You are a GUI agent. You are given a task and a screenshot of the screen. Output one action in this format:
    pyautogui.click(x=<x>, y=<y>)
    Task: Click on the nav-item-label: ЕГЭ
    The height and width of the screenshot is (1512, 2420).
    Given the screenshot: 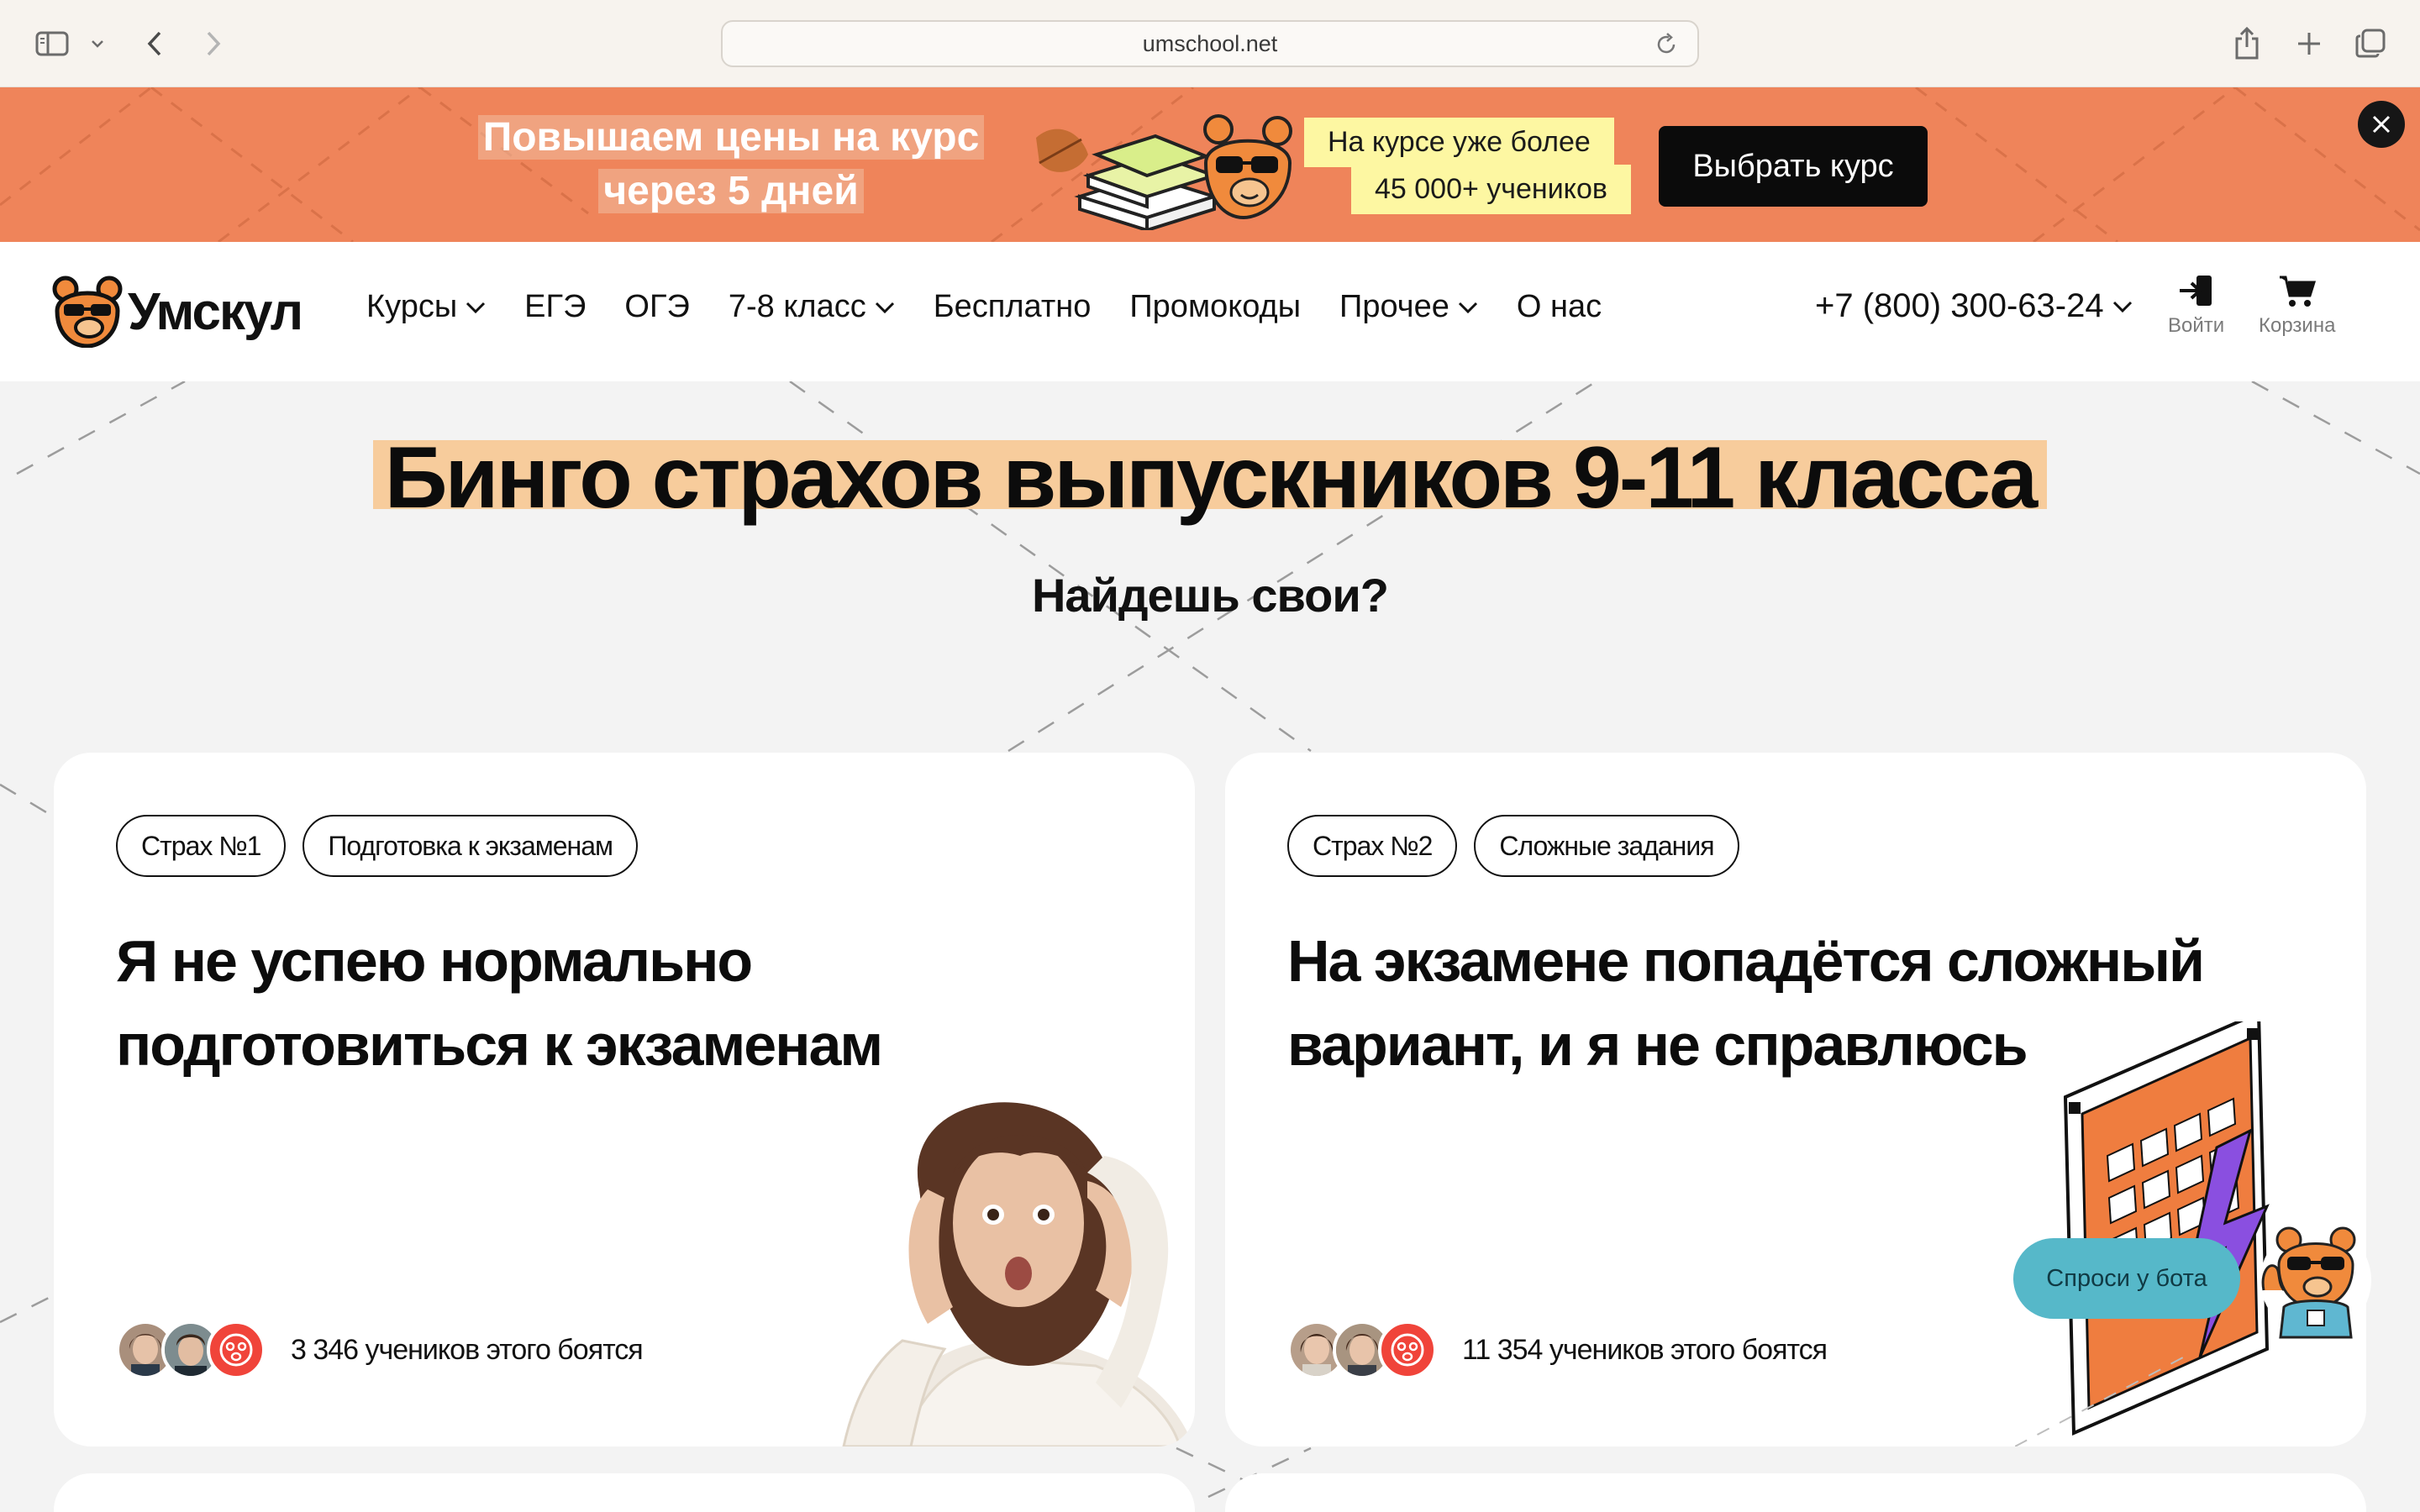 What is the action you would take?
    pyautogui.click(x=555, y=306)
    